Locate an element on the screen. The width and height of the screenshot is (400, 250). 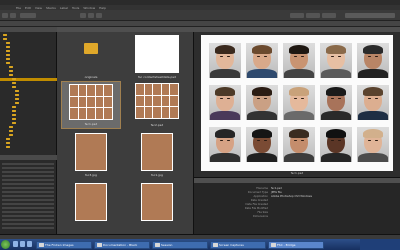
taskbar-button-active: FSC - Bridge is located at coordinates (296, 244).